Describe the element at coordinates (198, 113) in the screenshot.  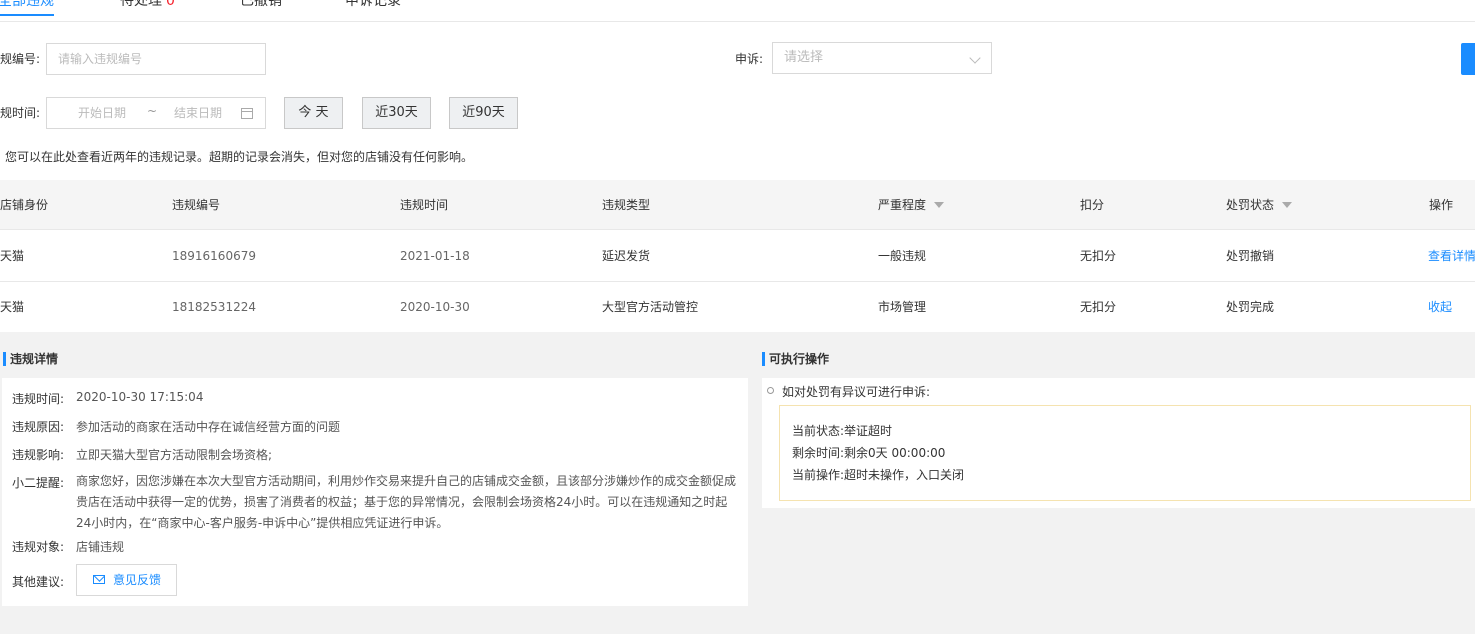
I see `end-date-placeholder: 结束日期` at that location.